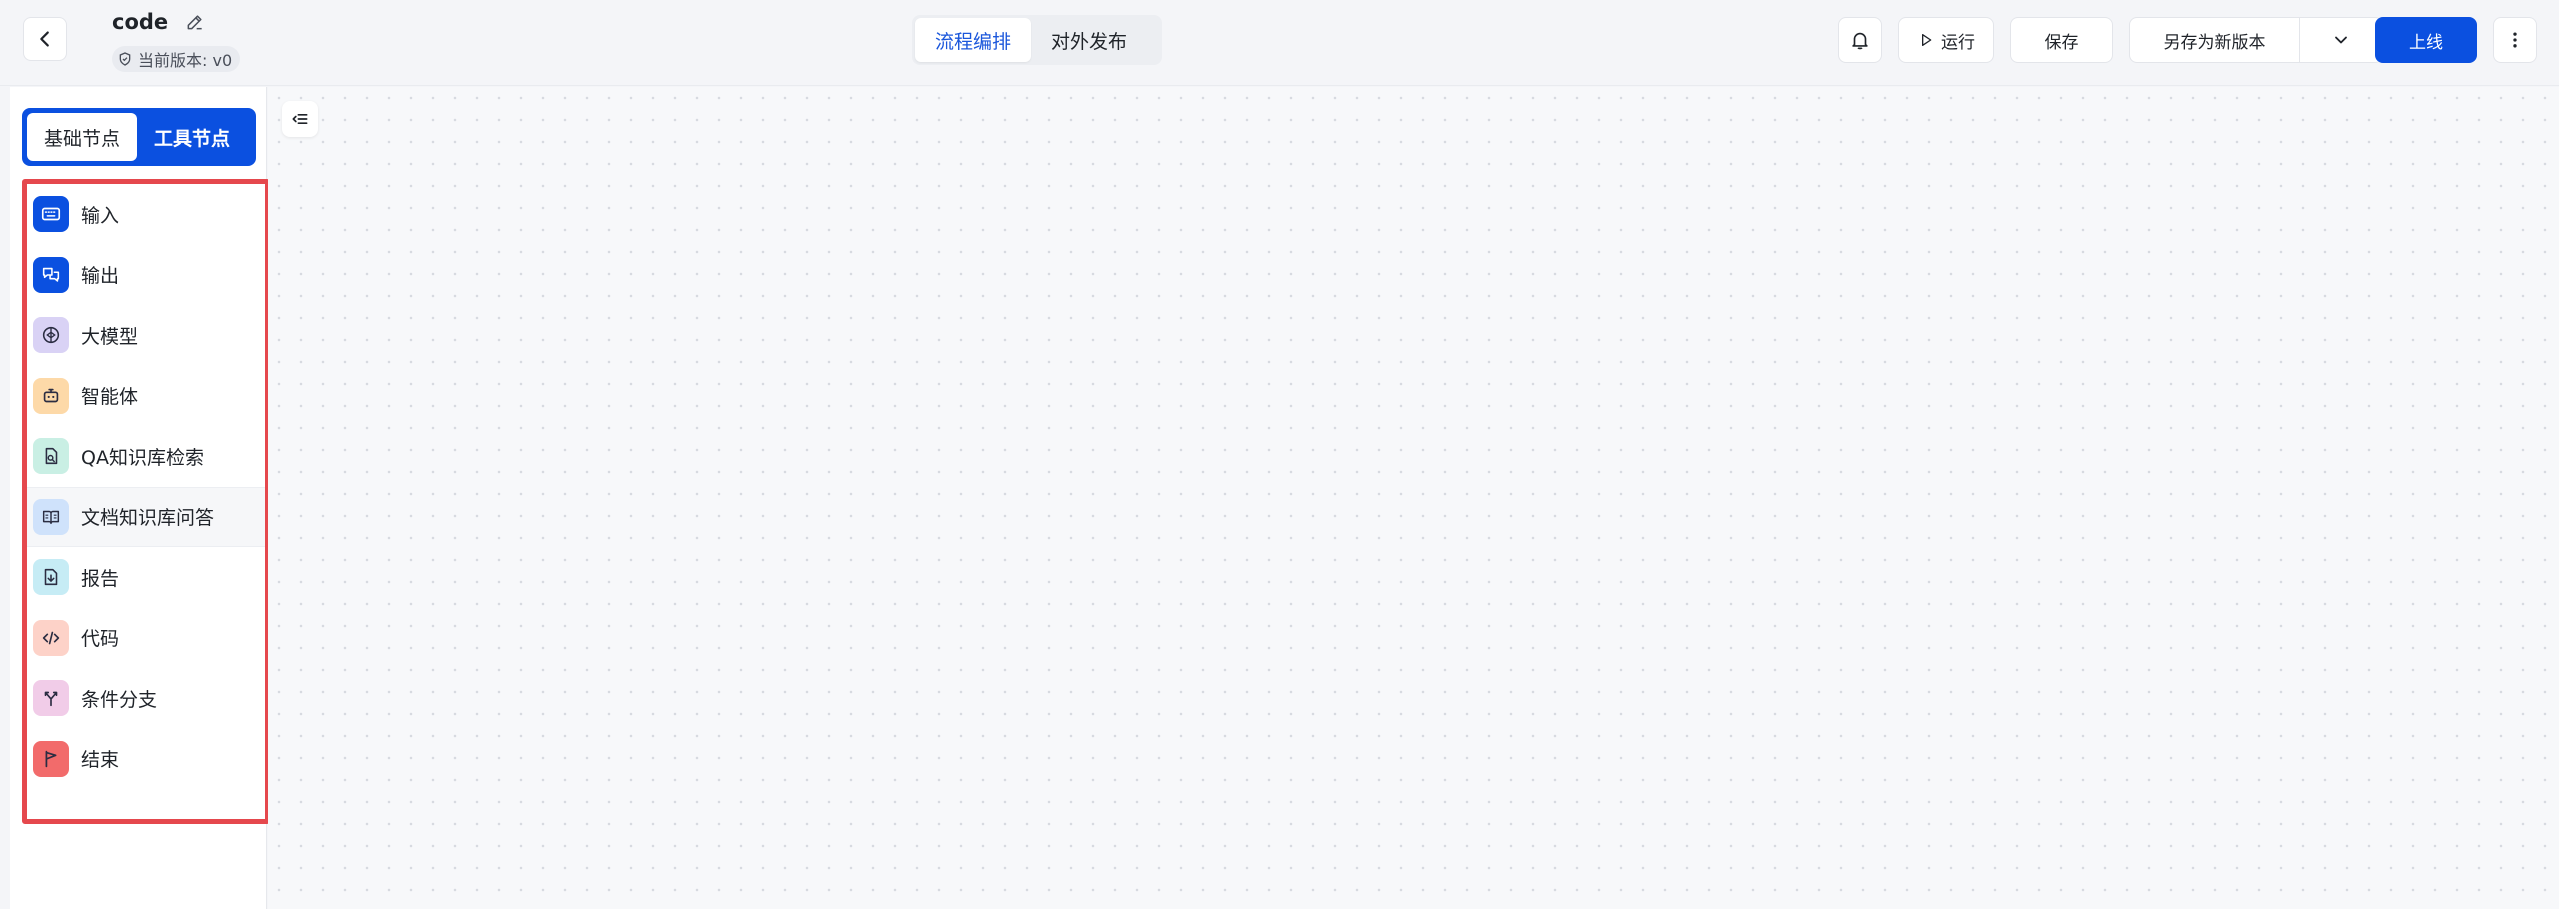  What do you see at coordinates (2215, 40) in the screenshot?
I see `save-as-new-version-button: 另存为新版本` at bounding box center [2215, 40].